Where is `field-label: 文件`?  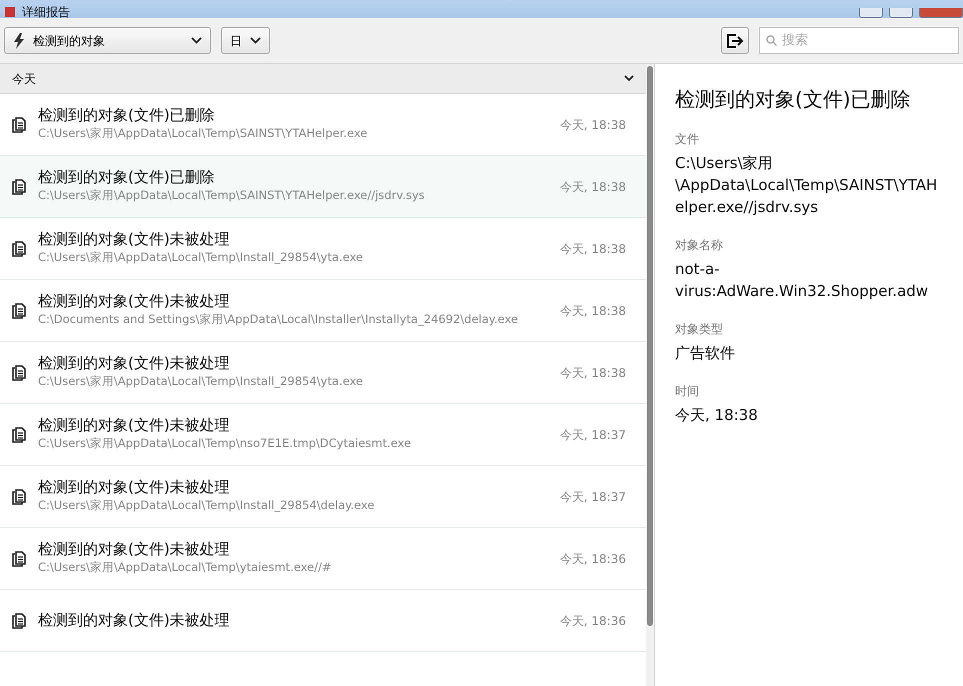
field-label: 文件 is located at coordinates (687, 139).